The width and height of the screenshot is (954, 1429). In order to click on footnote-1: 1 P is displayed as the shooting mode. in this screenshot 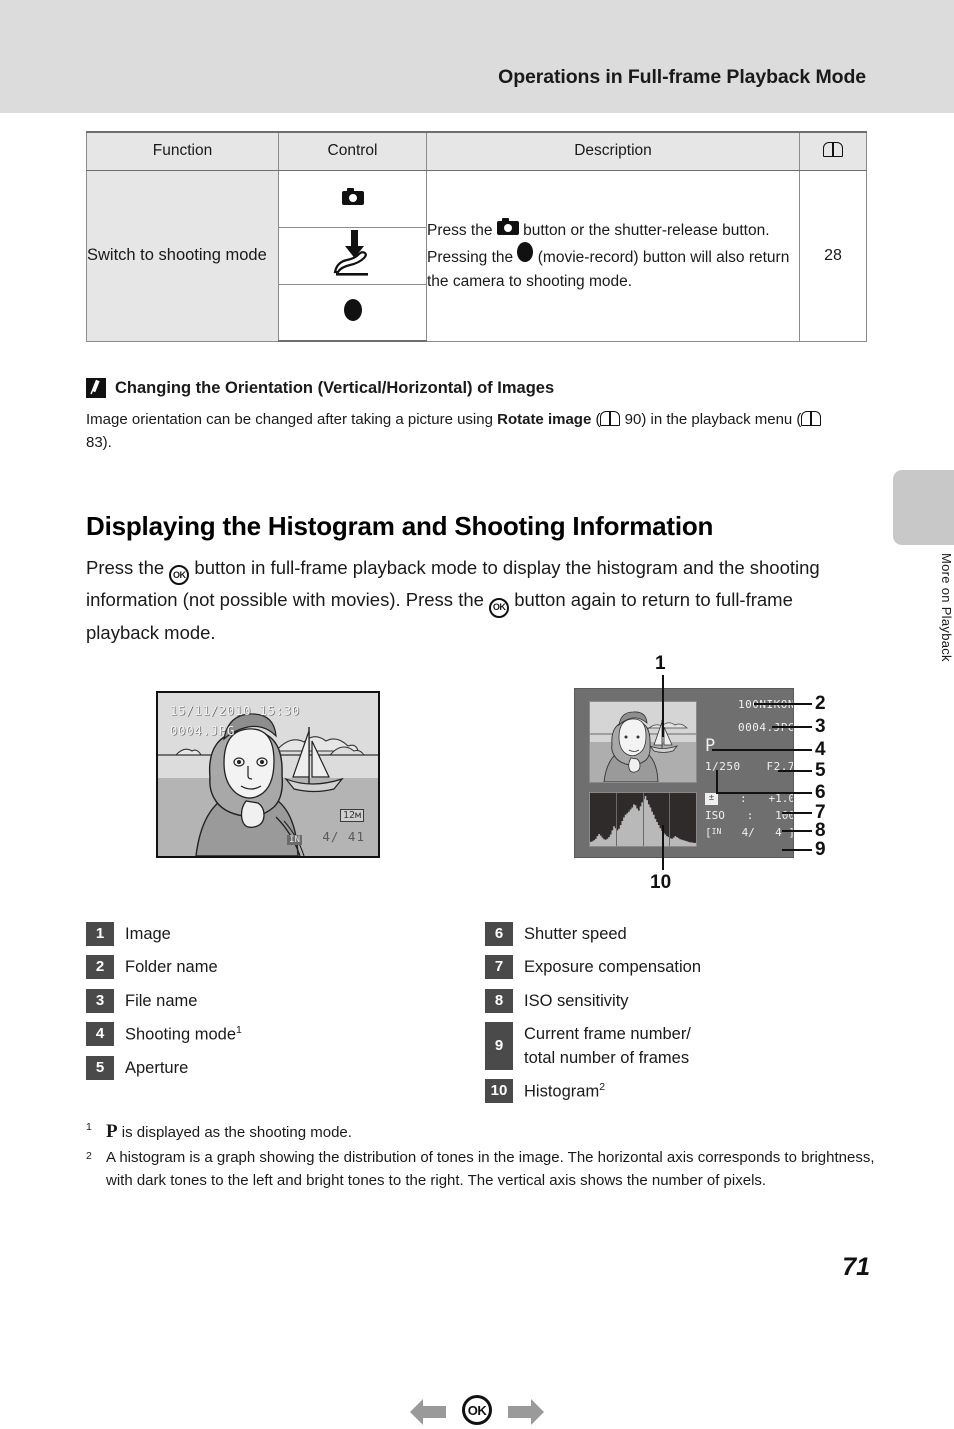, I will do `click(481, 1132)`.